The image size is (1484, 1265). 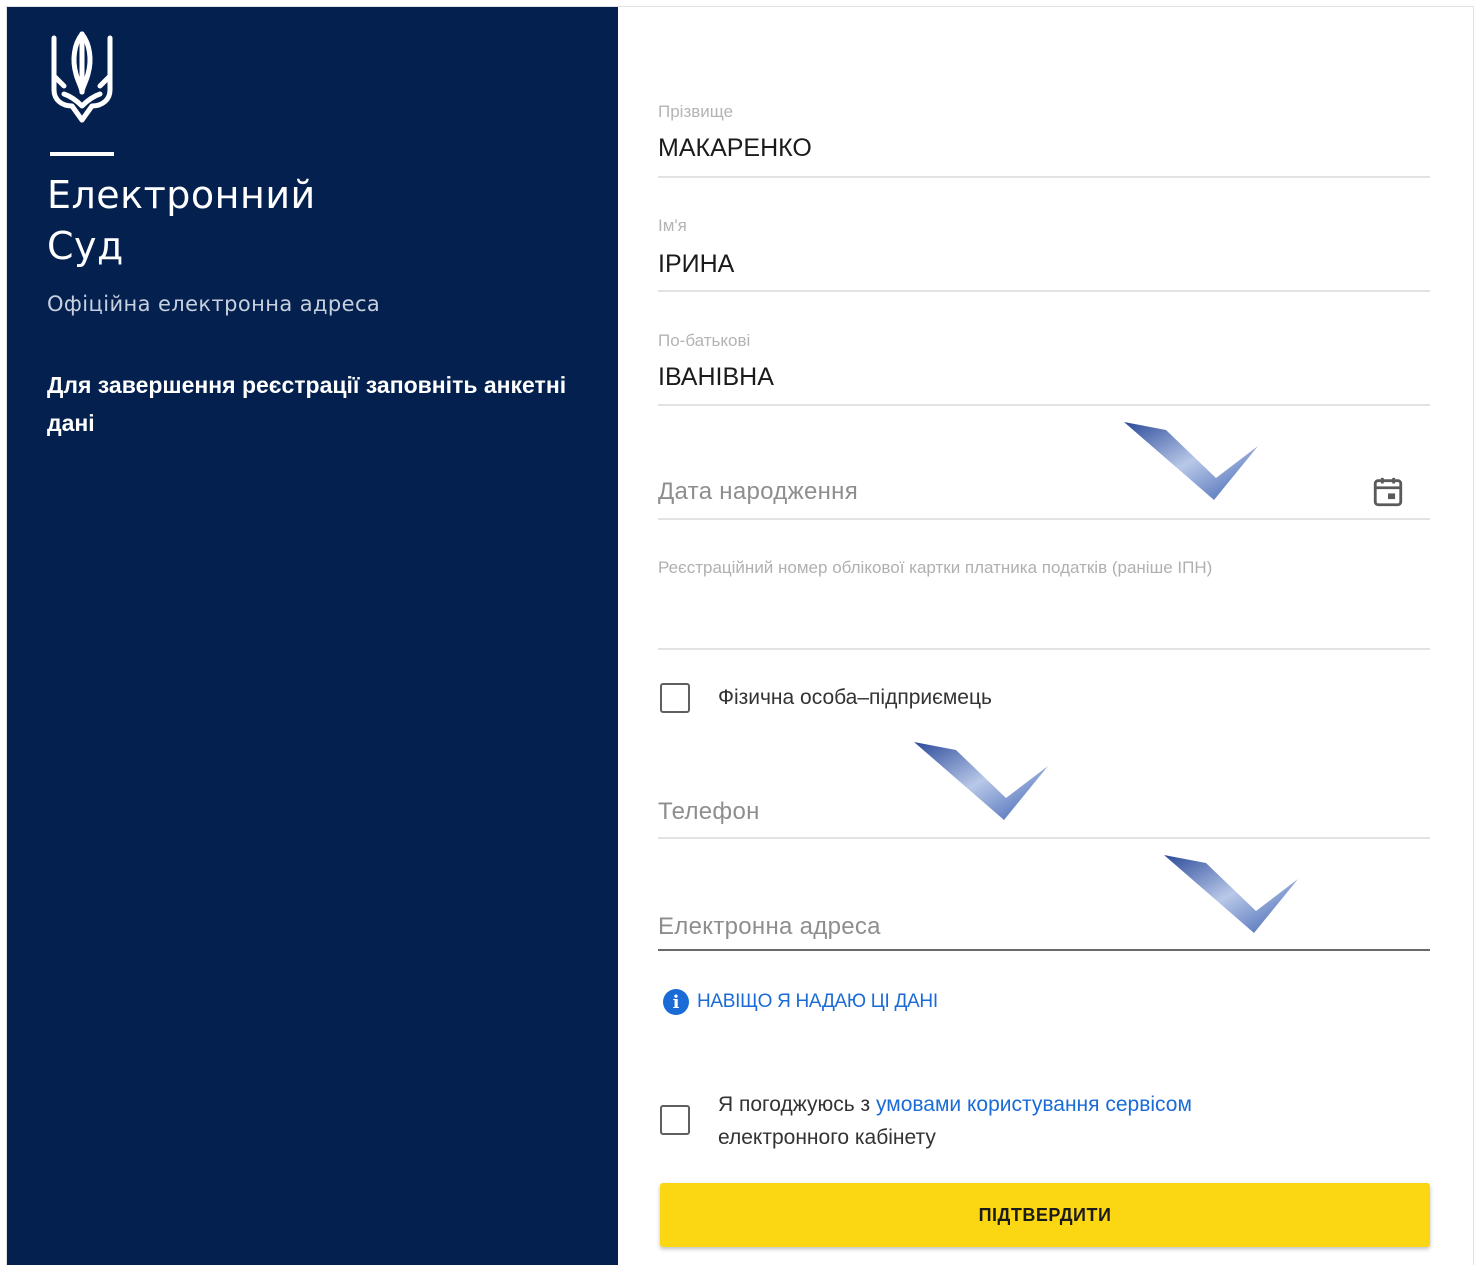 I want to click on email-field: Електронна адреса, so click(x=1044, y=913).